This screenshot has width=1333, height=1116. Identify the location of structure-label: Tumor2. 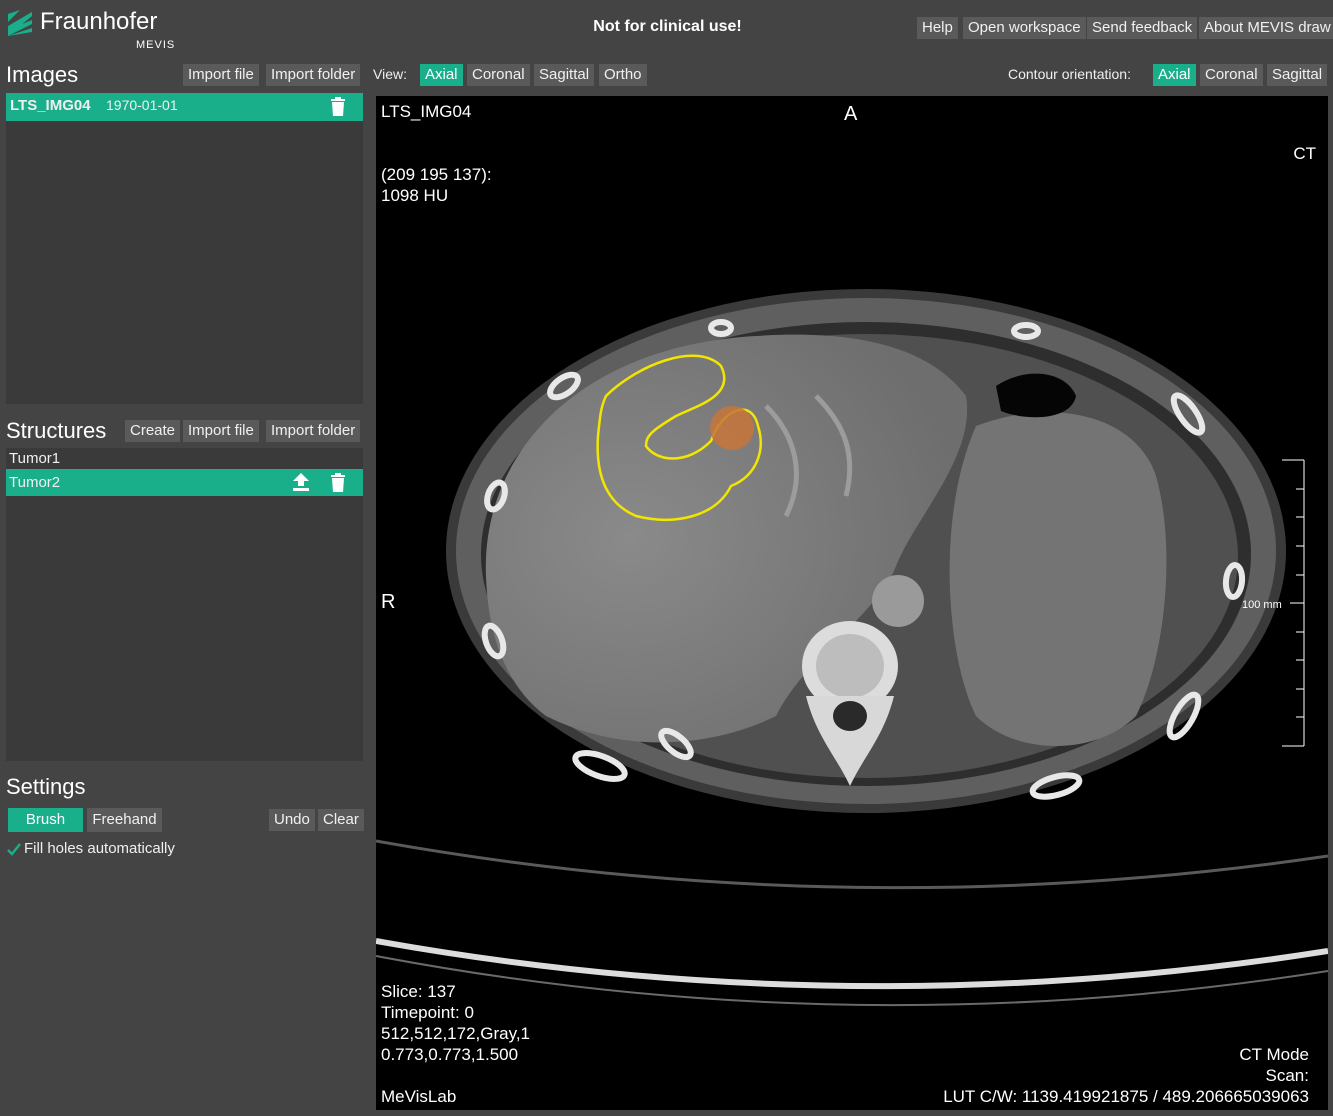
(35, 482).